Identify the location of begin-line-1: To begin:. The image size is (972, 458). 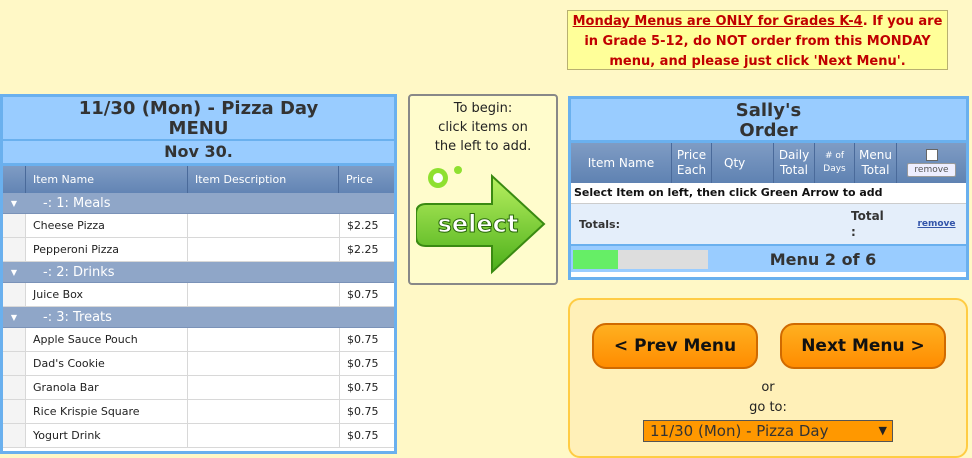
(483, 108).